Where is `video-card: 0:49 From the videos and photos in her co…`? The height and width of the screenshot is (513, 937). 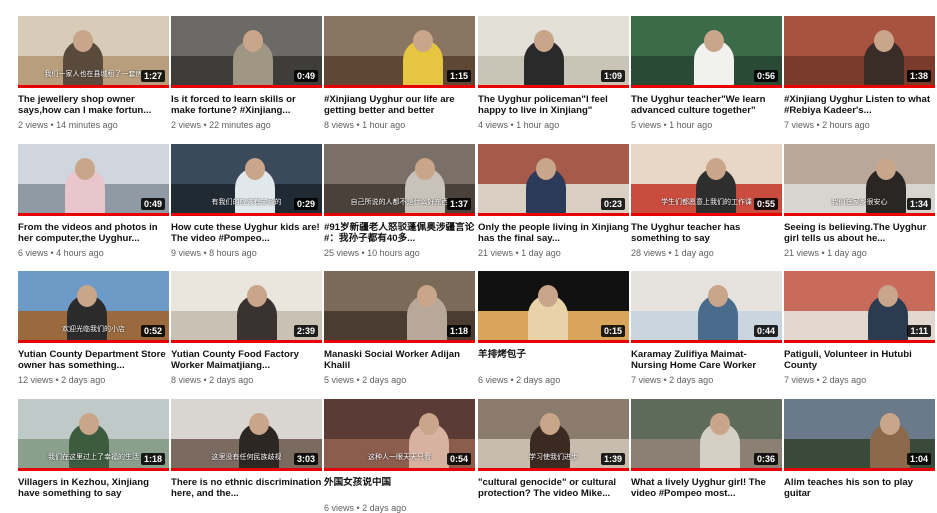
video-card: 0:49 From the videos and photos in her co… is located at coordinates (93, 201).